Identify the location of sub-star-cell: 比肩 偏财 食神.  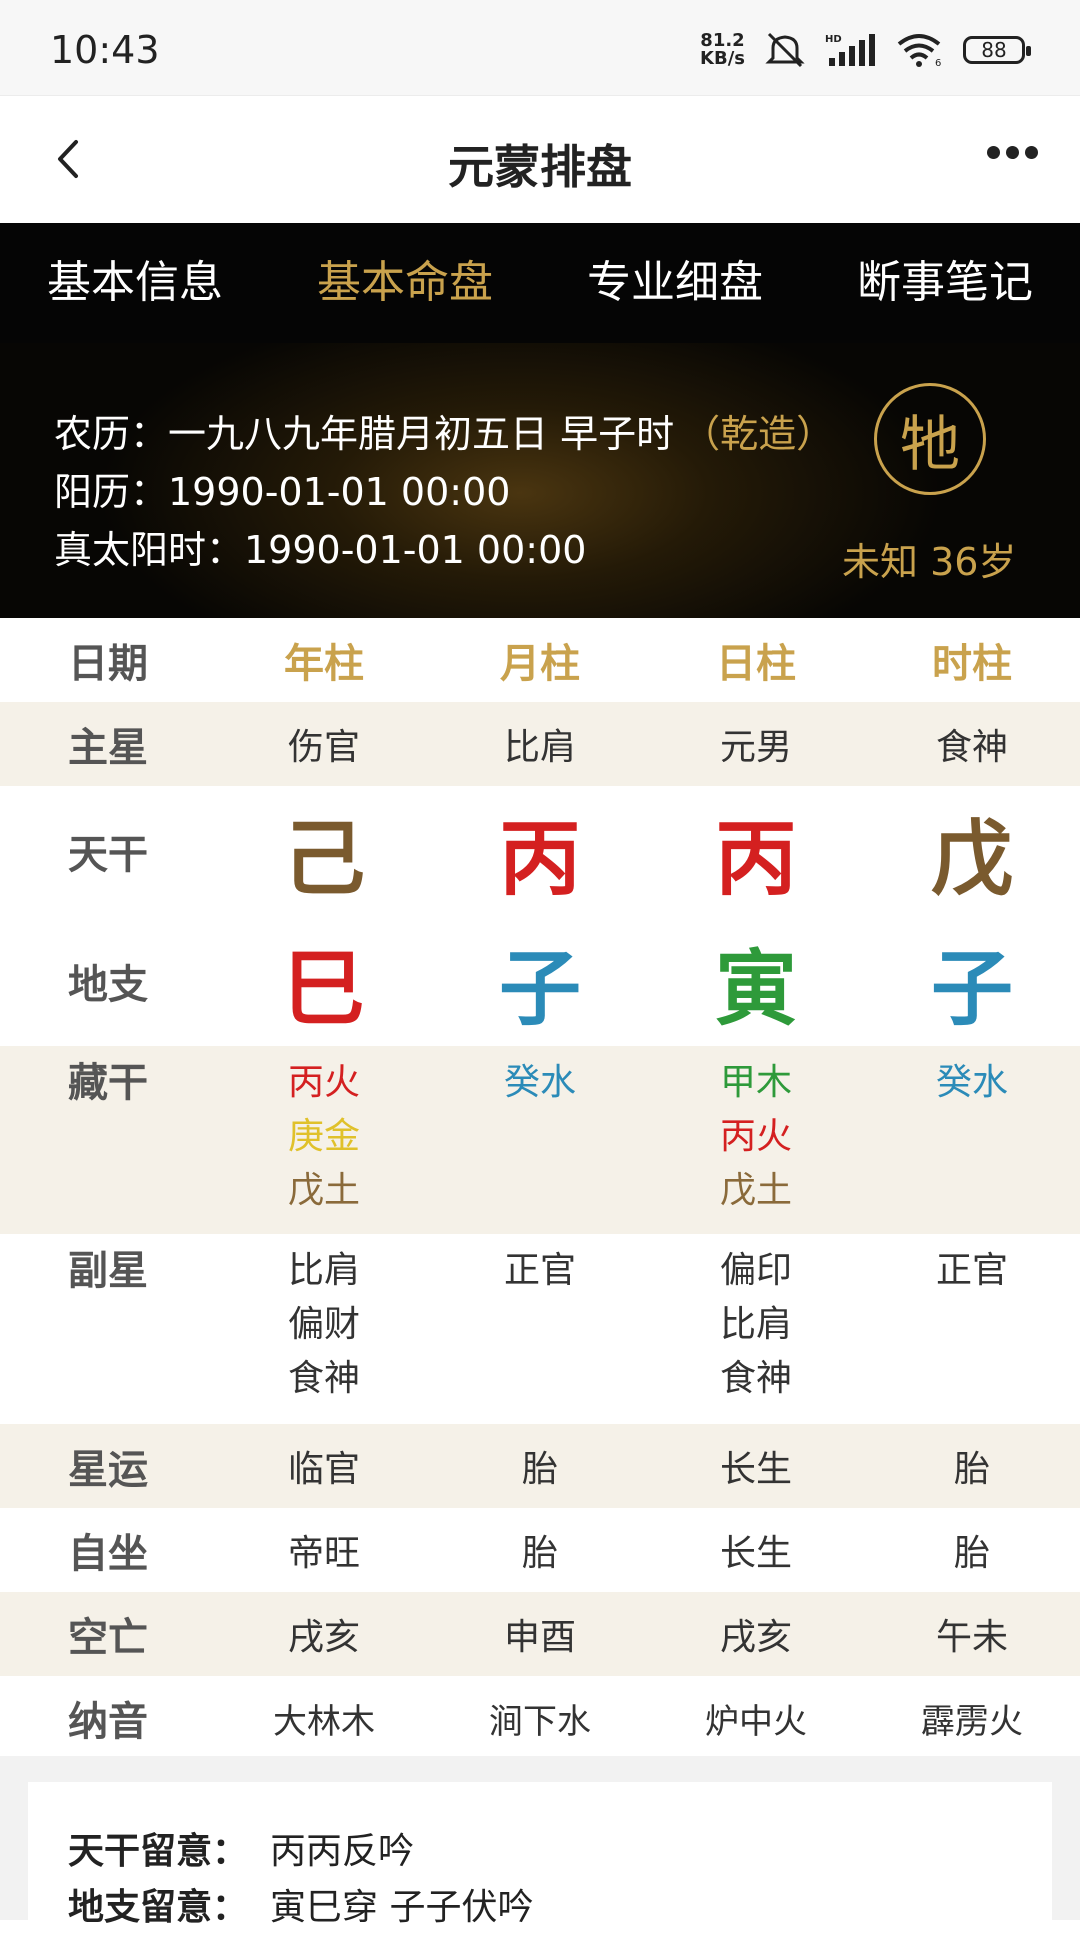
(324, 1334).